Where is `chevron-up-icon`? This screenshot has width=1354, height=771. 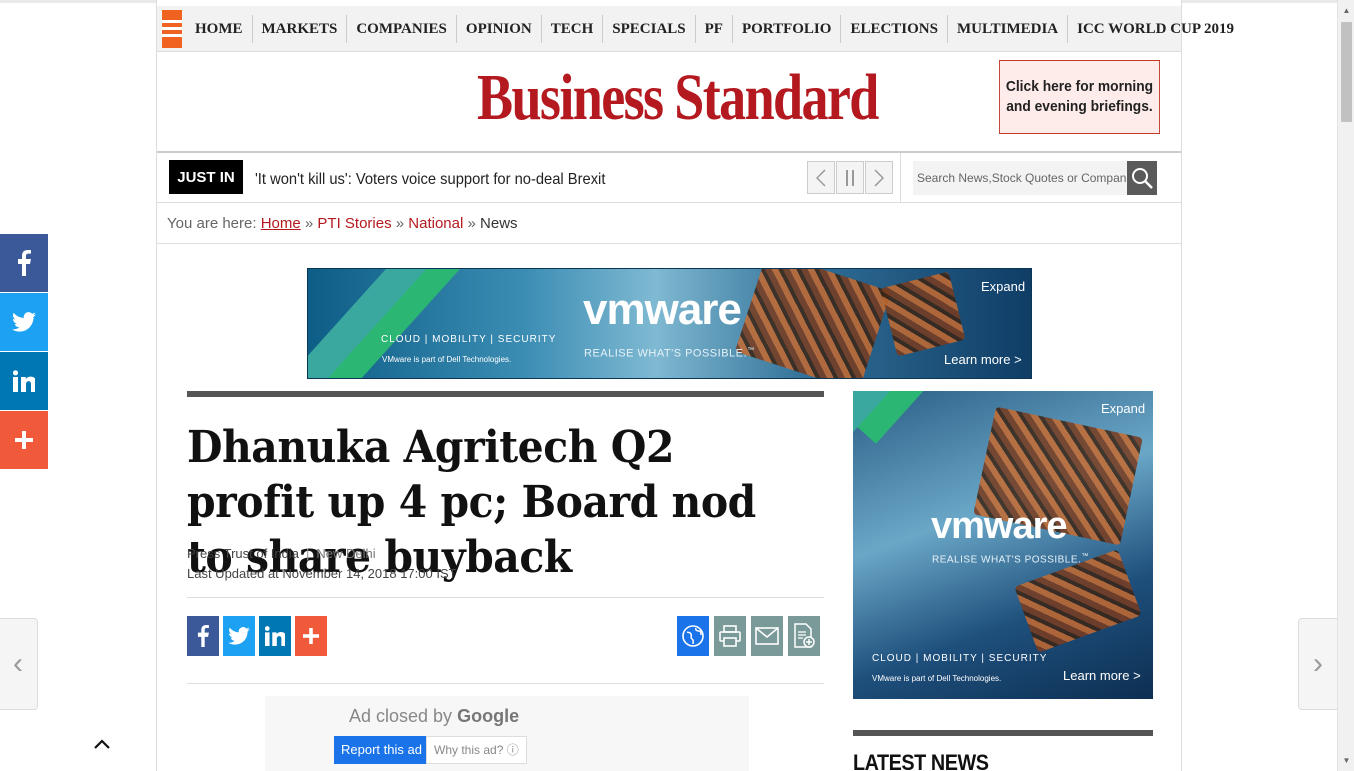 chevron-up-icon is located at coordinates (102, 744).